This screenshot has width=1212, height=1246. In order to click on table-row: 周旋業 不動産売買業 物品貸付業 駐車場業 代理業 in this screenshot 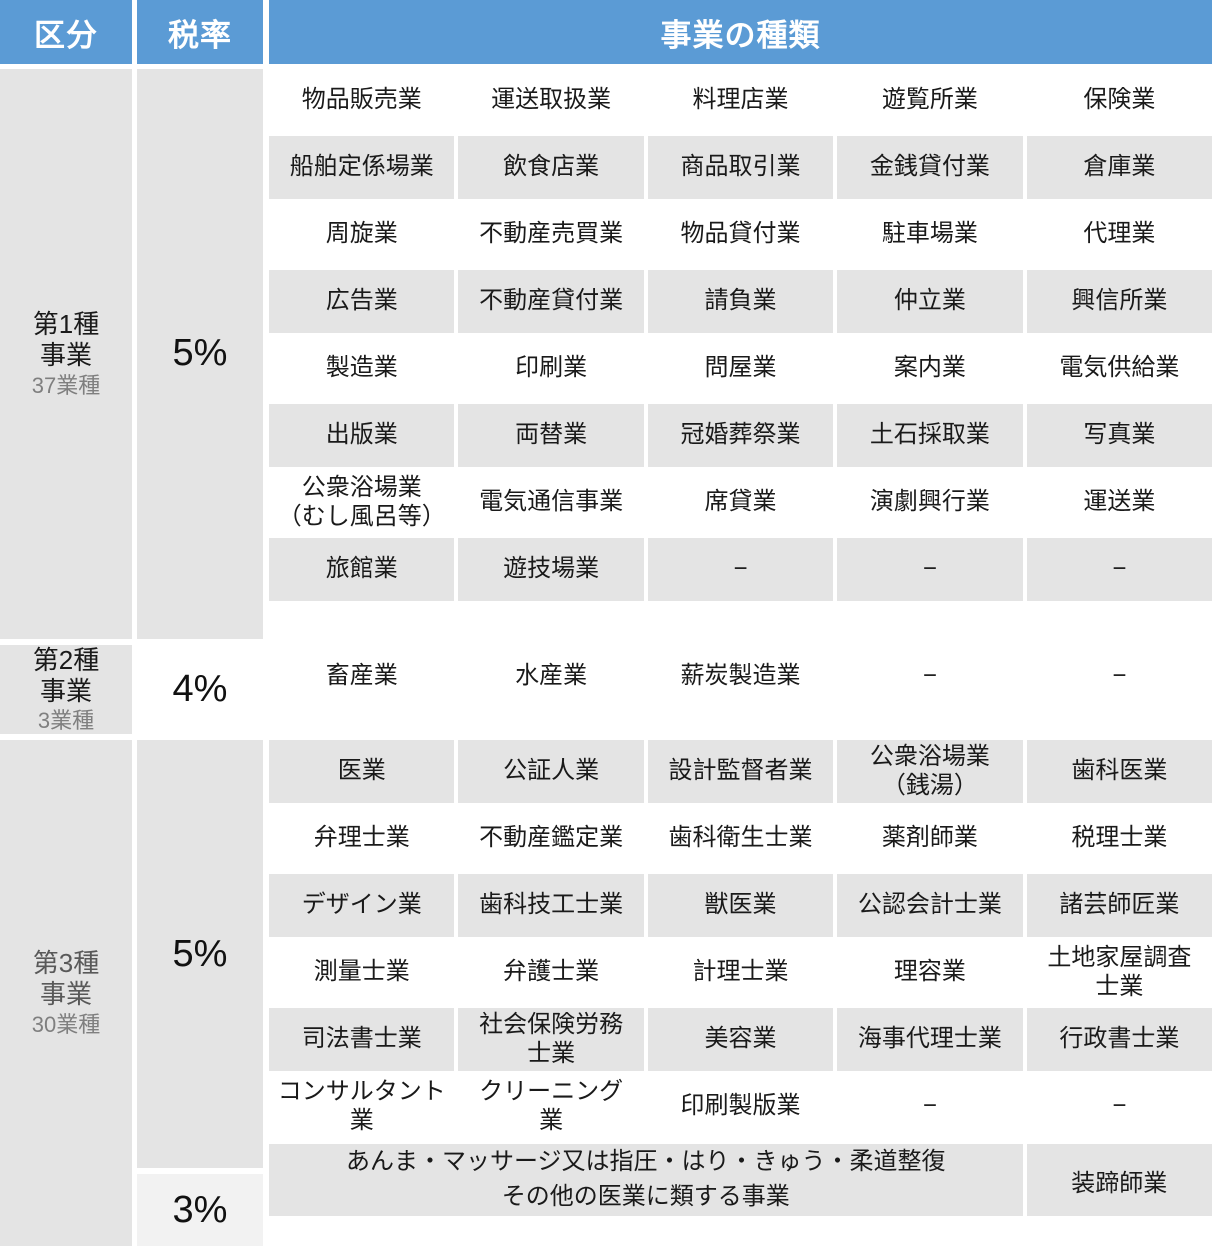, I will do `click(740, 234)`.